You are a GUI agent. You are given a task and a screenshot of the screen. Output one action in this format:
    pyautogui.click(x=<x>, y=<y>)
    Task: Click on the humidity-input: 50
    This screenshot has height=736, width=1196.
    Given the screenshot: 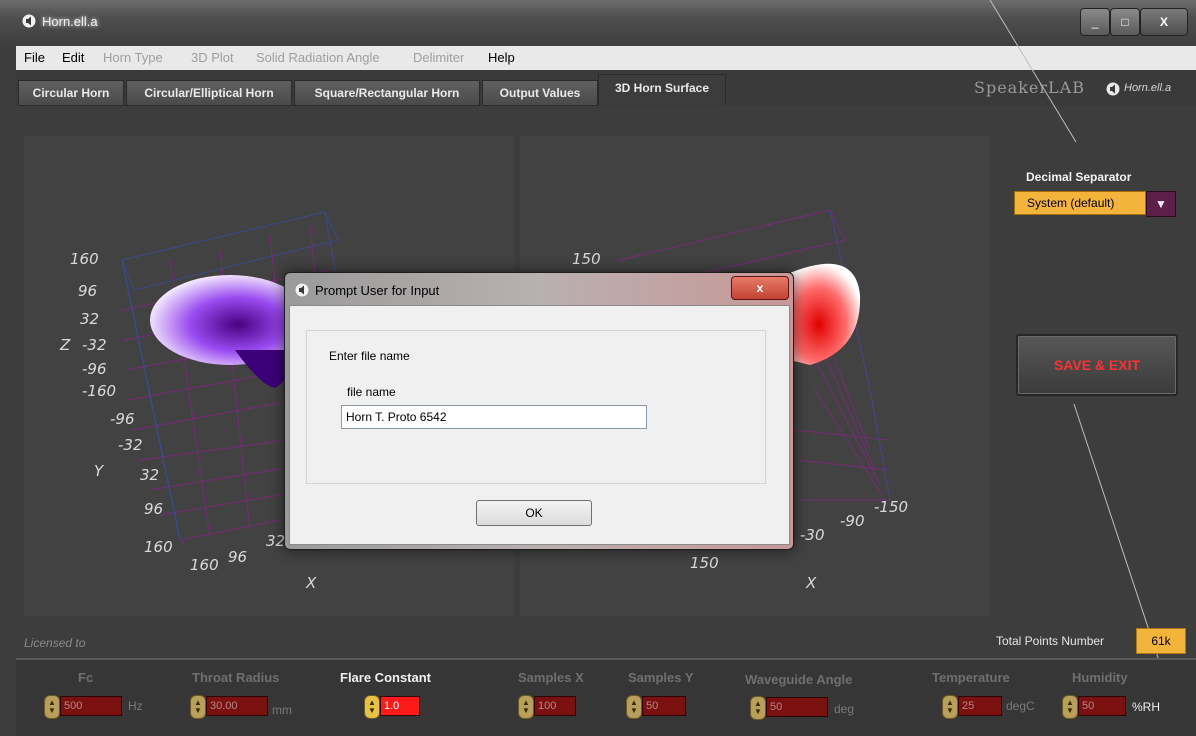 What is the action you would take?
    pyautogui.click(x=1102, y=706)
    